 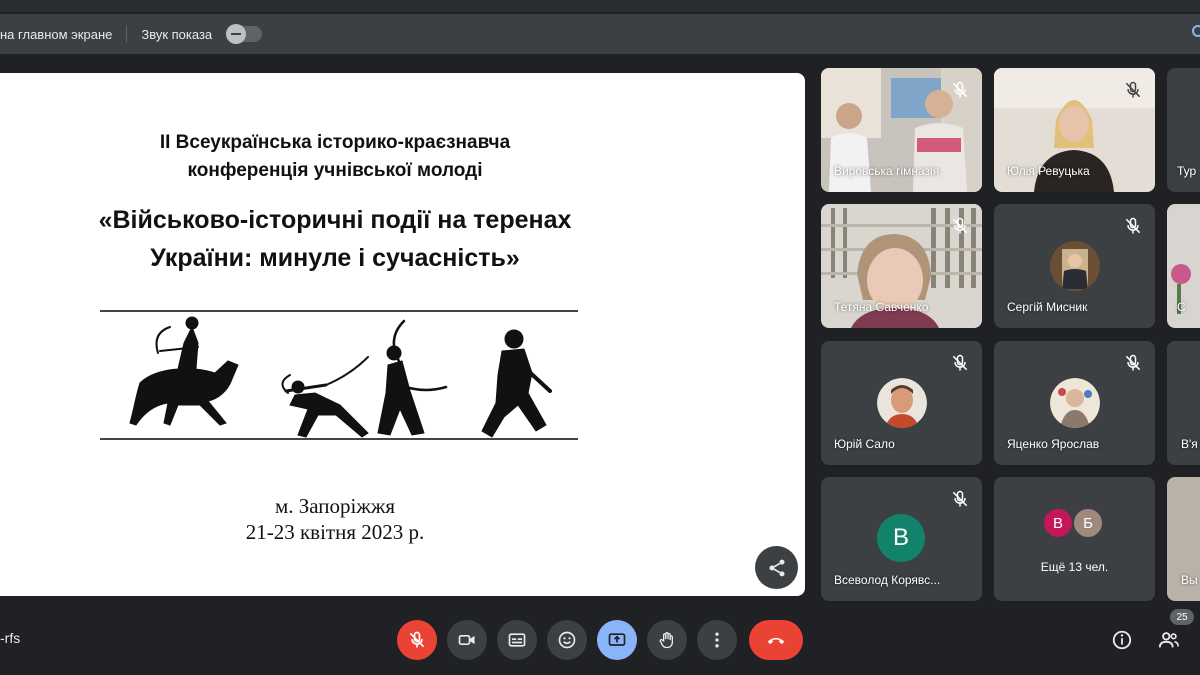 I want to click on share-icon, so click(x=776, y=567).